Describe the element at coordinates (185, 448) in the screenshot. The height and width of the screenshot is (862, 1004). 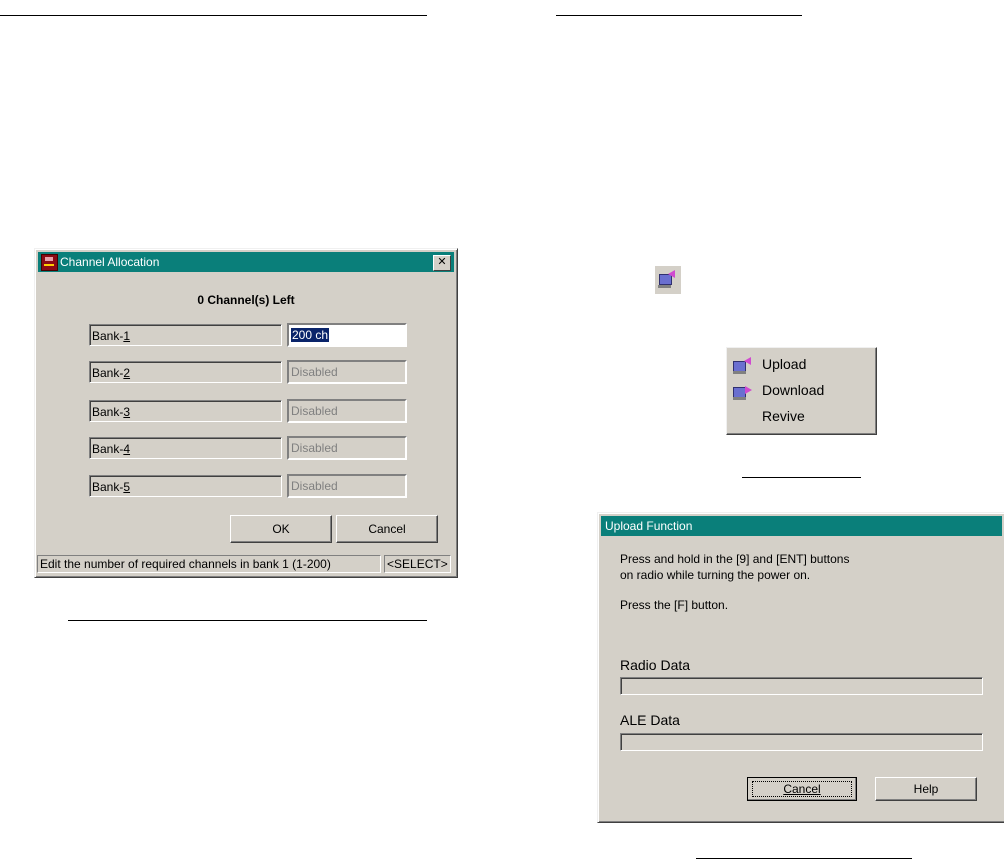
I see `bank-4-label: Bank-4` at that location.